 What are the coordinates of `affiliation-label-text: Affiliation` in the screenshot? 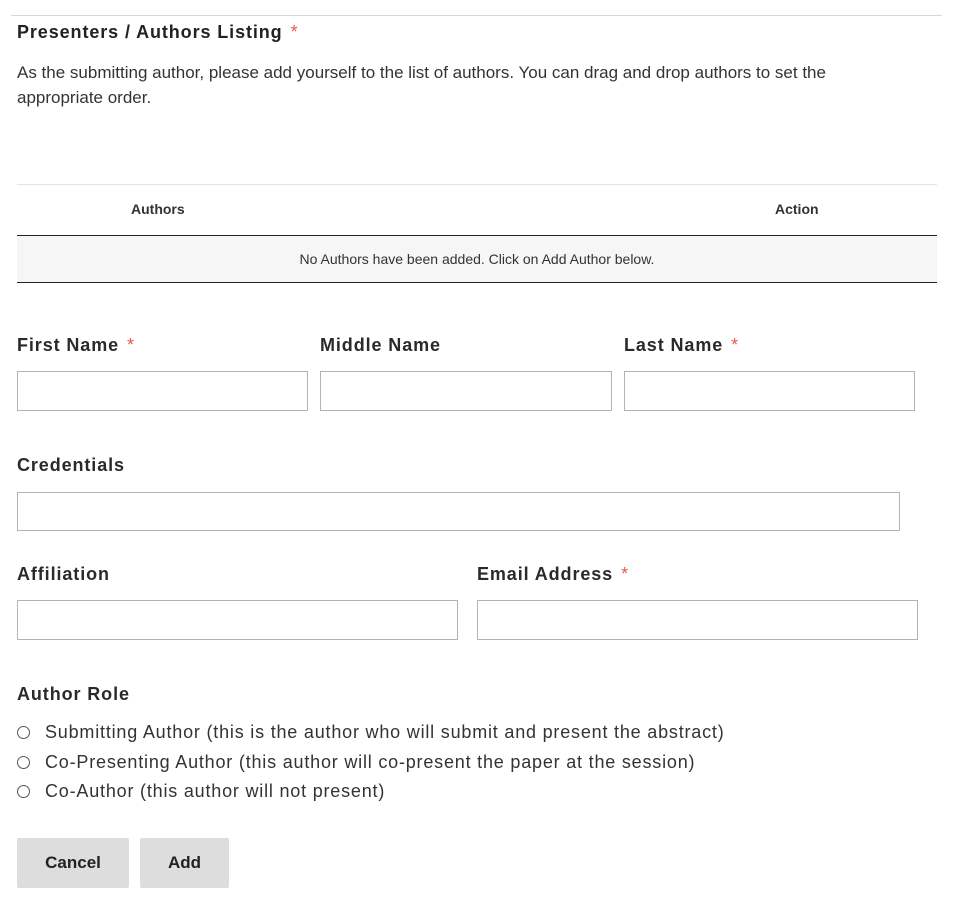 It's located at (63, 574).